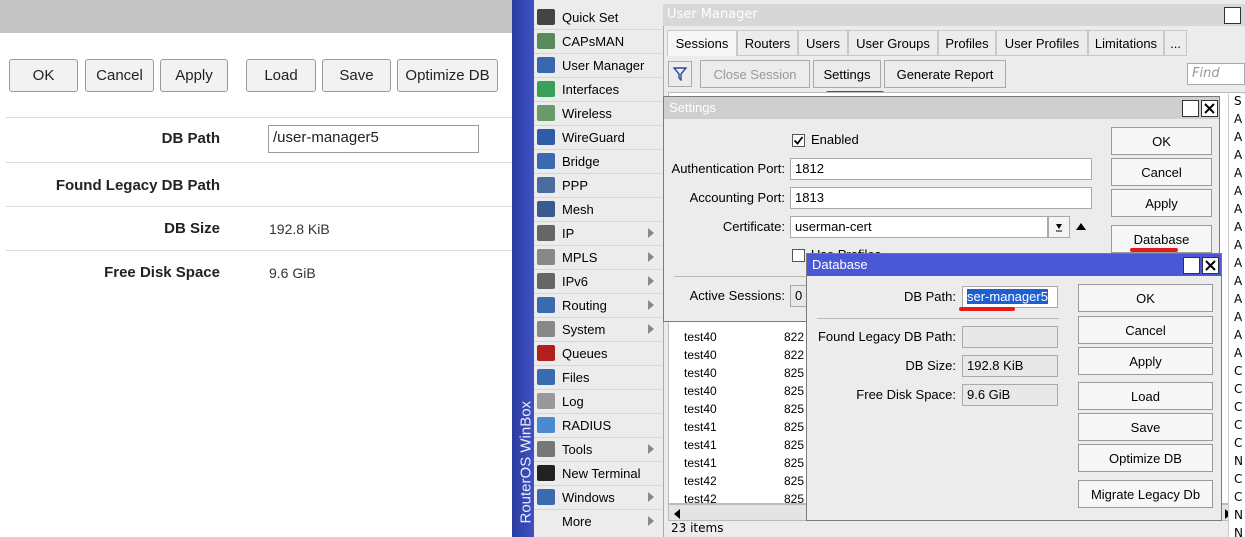 This screenshot has width=1245, height=537. I want to click on menu-item-log: Log, so click(598, 401).